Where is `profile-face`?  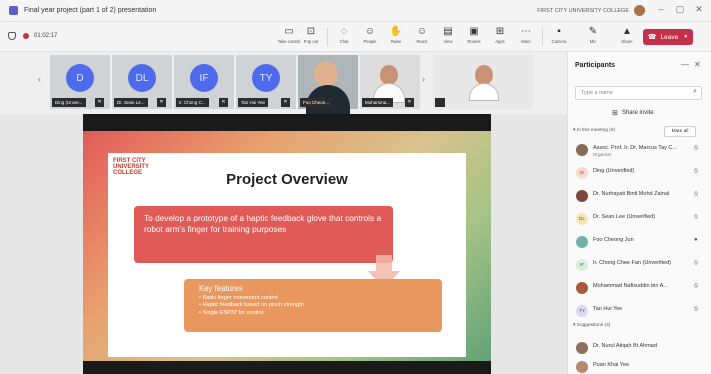
profile-face is located at coordinates (484, 75).